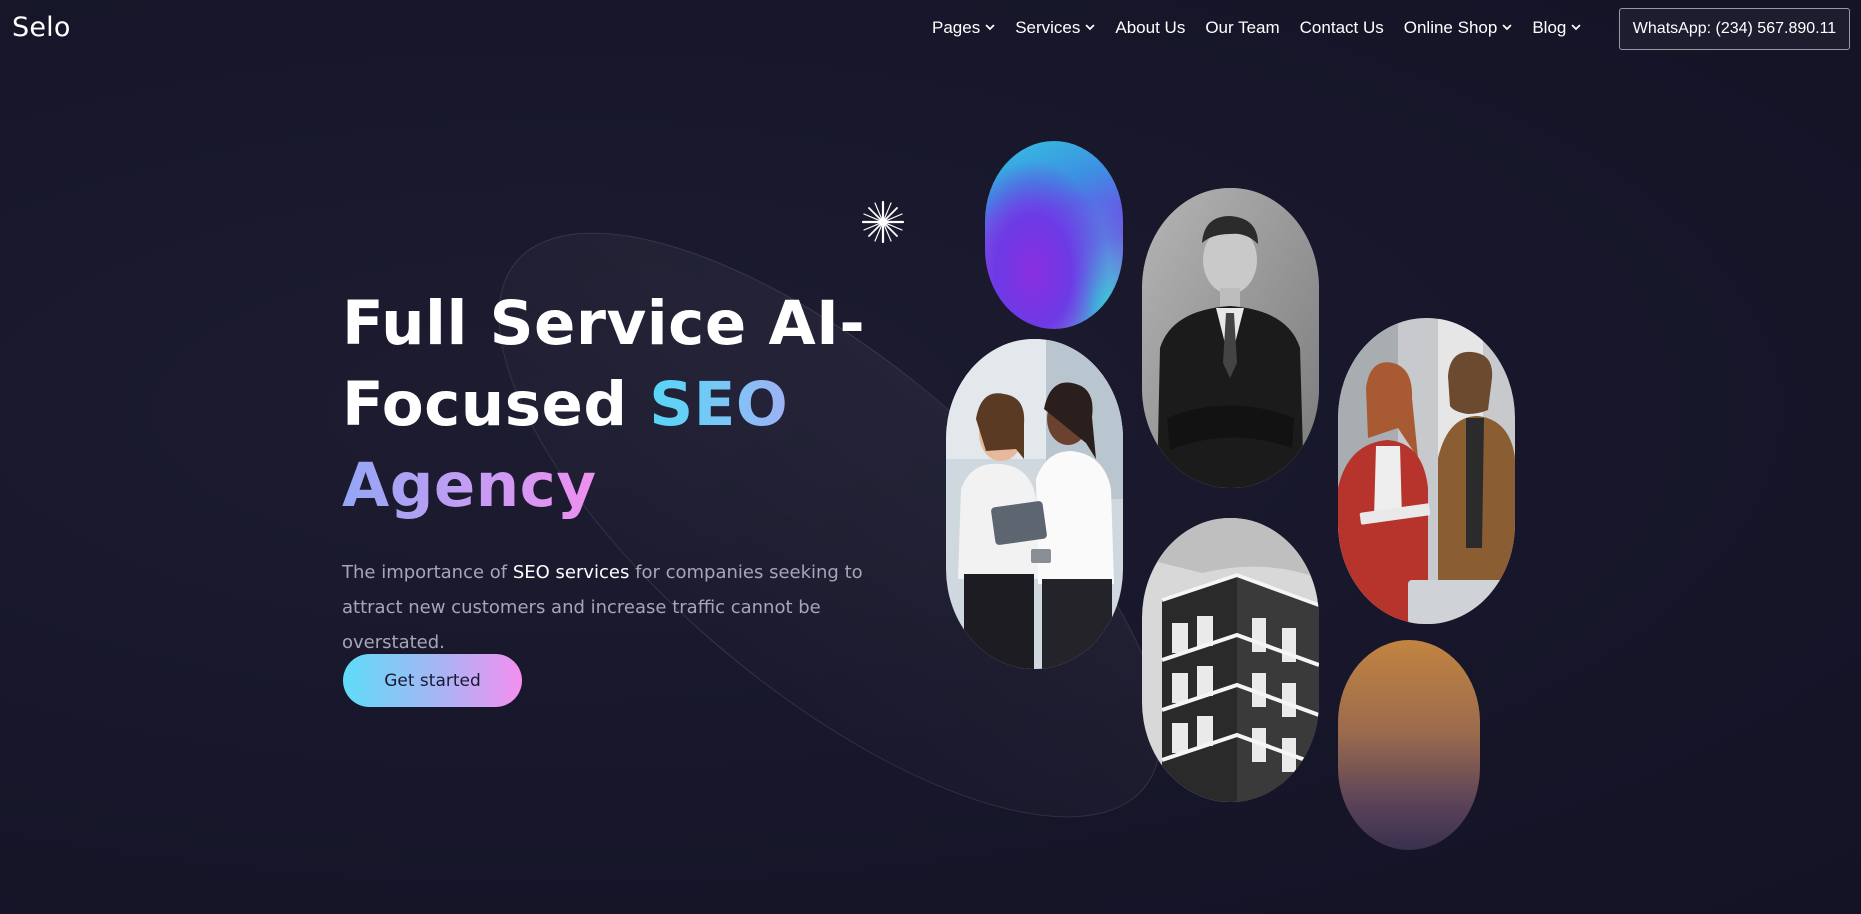  Describe the element at coordinates (571, 572) in the screenshot. I see `description-highlight: SEO services` at that location.